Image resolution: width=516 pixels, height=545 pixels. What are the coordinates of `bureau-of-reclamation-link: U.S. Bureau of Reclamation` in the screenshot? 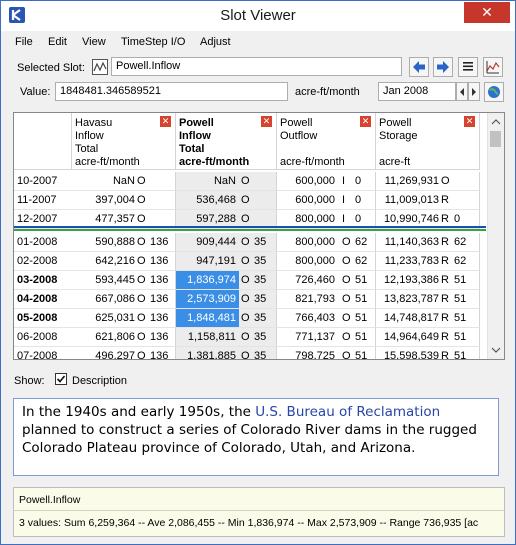 It's located at (347, 412).